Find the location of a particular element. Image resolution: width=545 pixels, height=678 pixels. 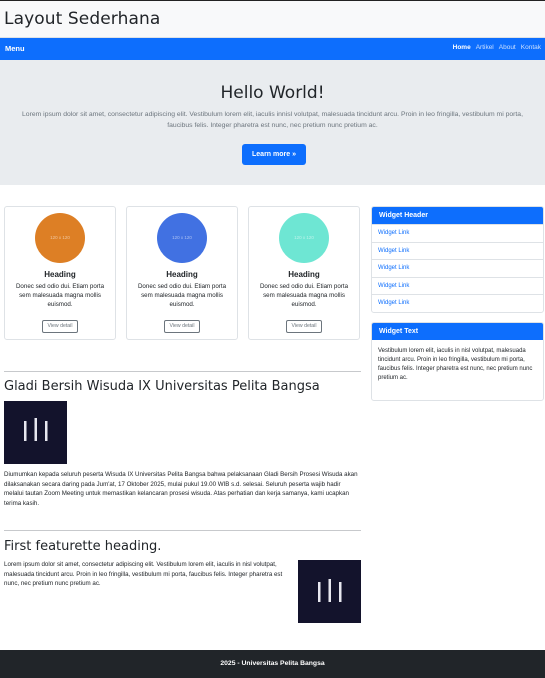

main-navbar: Menu Home Artikel About Kontak is located at coordinates (272, 49).